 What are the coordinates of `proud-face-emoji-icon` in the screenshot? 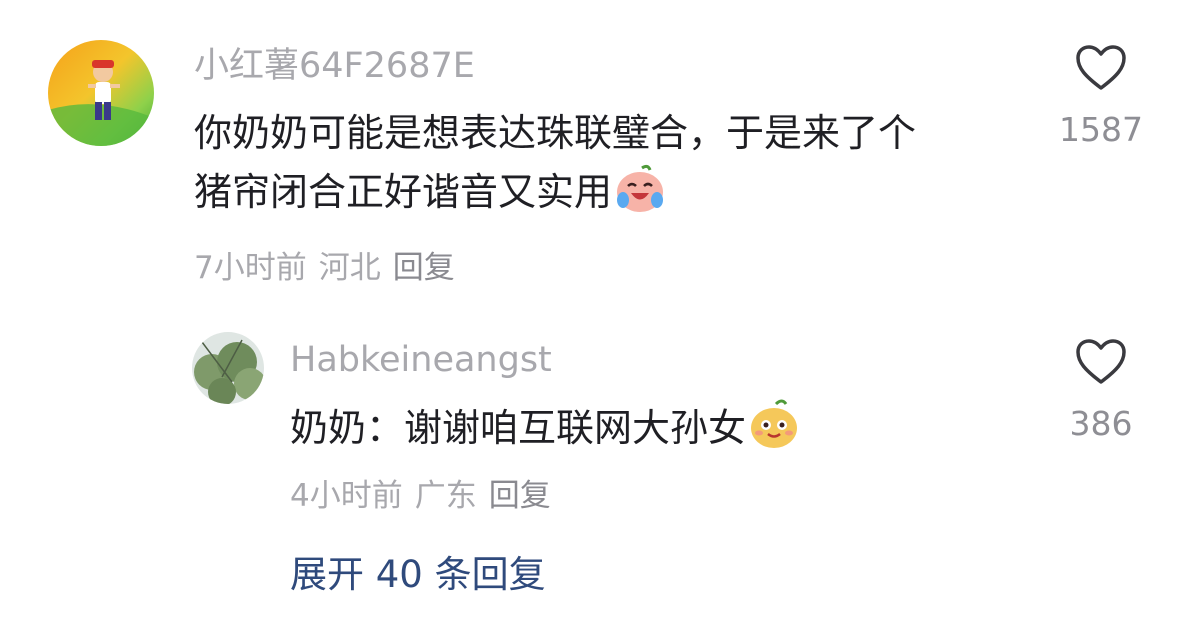 It's located at (774, 432).